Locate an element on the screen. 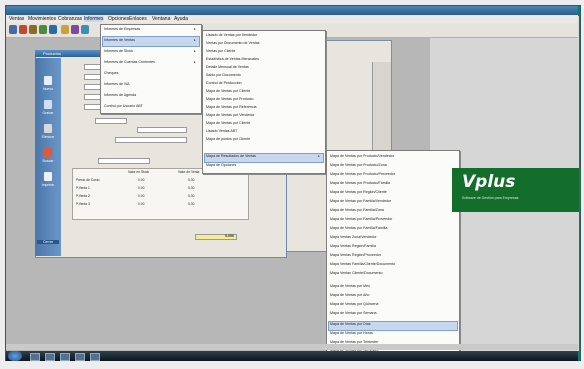 The image size is (584, 369). menu-item: Mapa de Ventas por Producto/Proveedor is located at coordinates (362, 174).